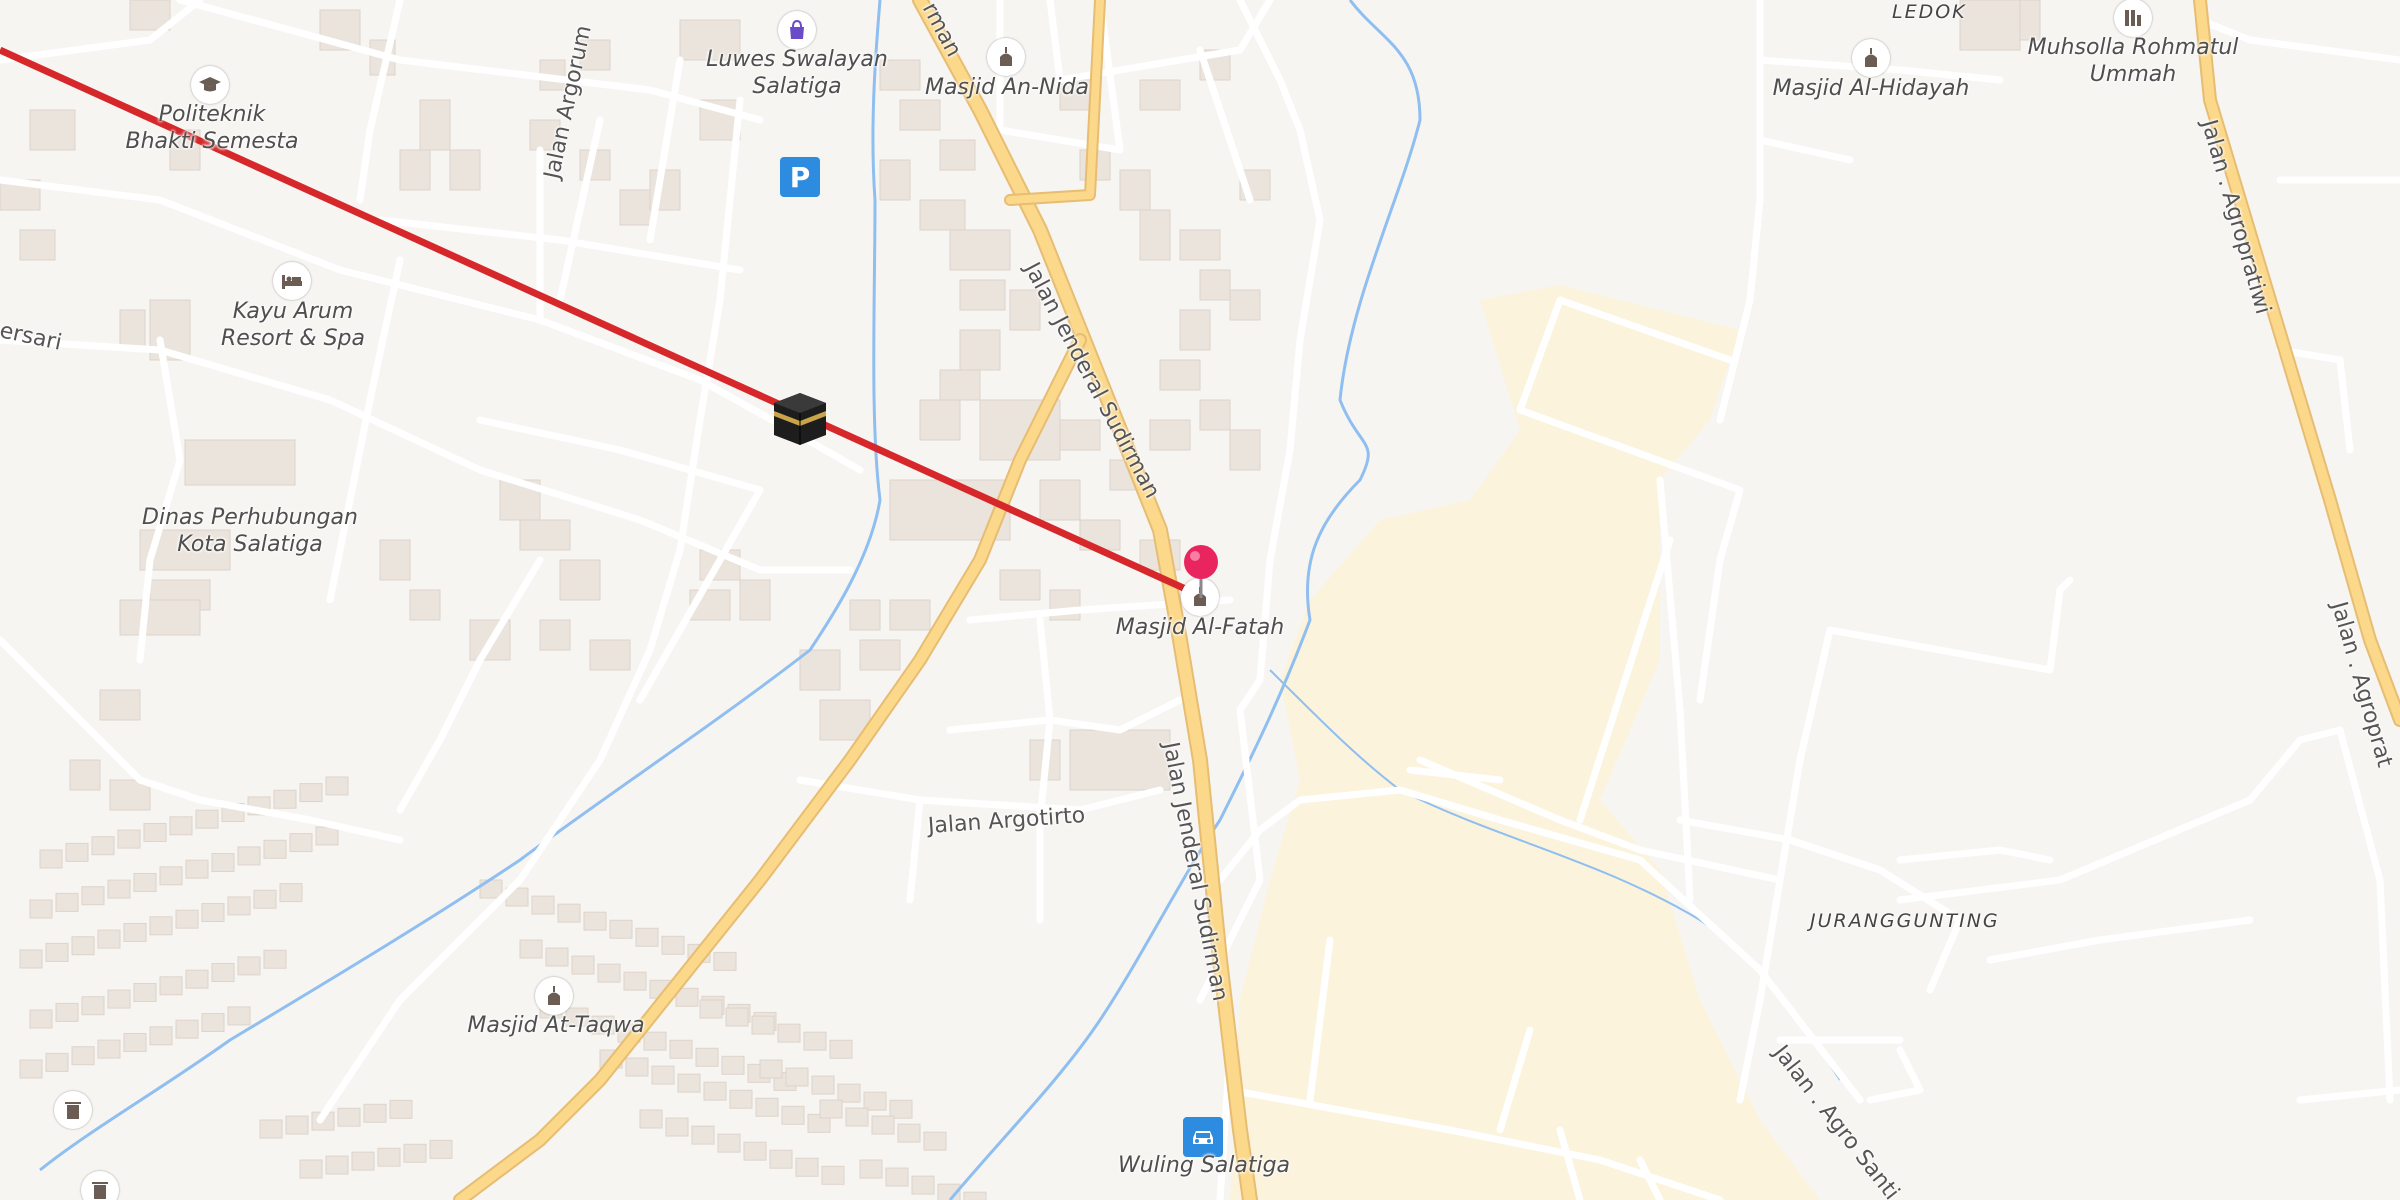 This screenshot has width=2400, height=1200. Describe the element at coordinates (250, 531) in the screenshot. I see `poi-label-dinas-perhubungan: Dinas Perhubungan Kota Salatiga` at that location.